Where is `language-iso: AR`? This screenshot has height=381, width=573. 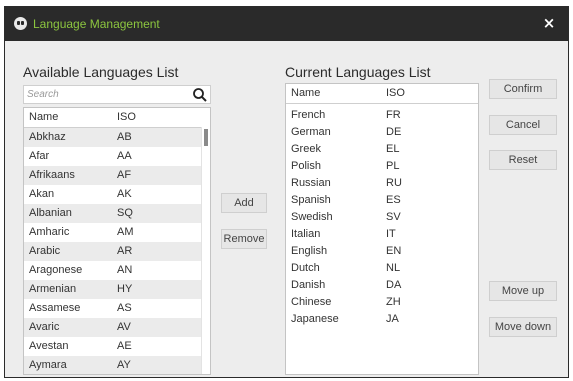
language-iso: AR is located at coordinates (125, 251).